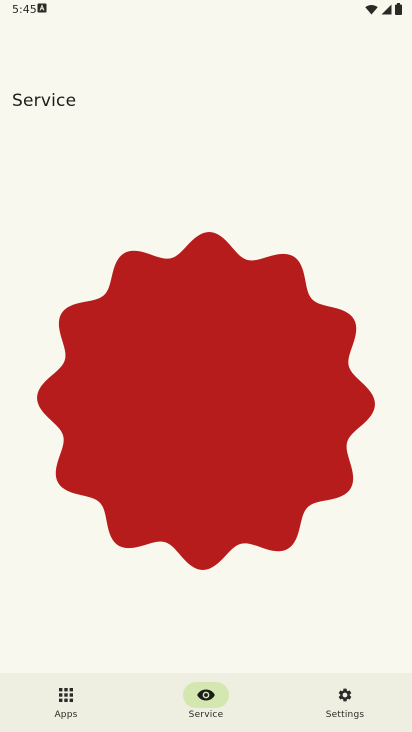 The image size is (412, 732). Describe the element at coordinates (398, 9) in the screenshot. I see `battery-icon` at that location.